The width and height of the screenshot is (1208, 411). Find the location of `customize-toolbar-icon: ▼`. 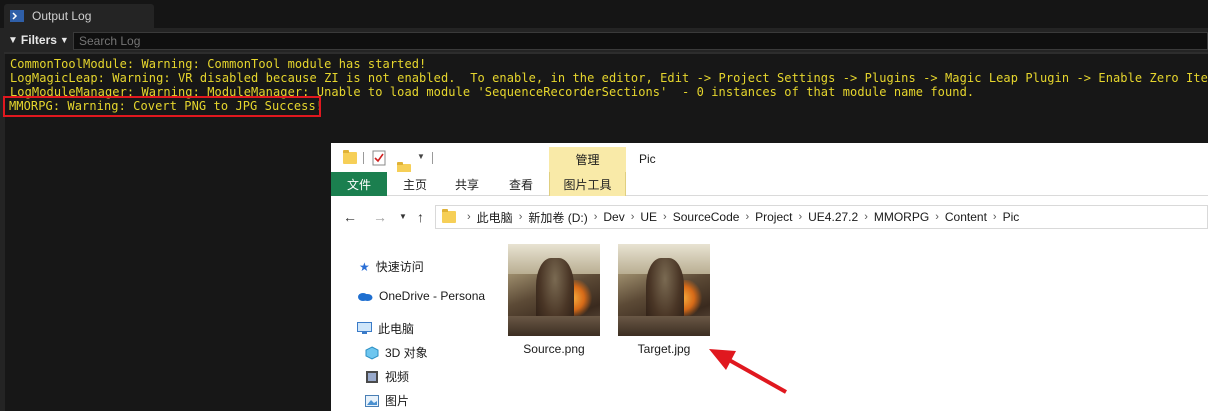

customize-toolbar-icon: ▼ is located at coordinates (421, 156).